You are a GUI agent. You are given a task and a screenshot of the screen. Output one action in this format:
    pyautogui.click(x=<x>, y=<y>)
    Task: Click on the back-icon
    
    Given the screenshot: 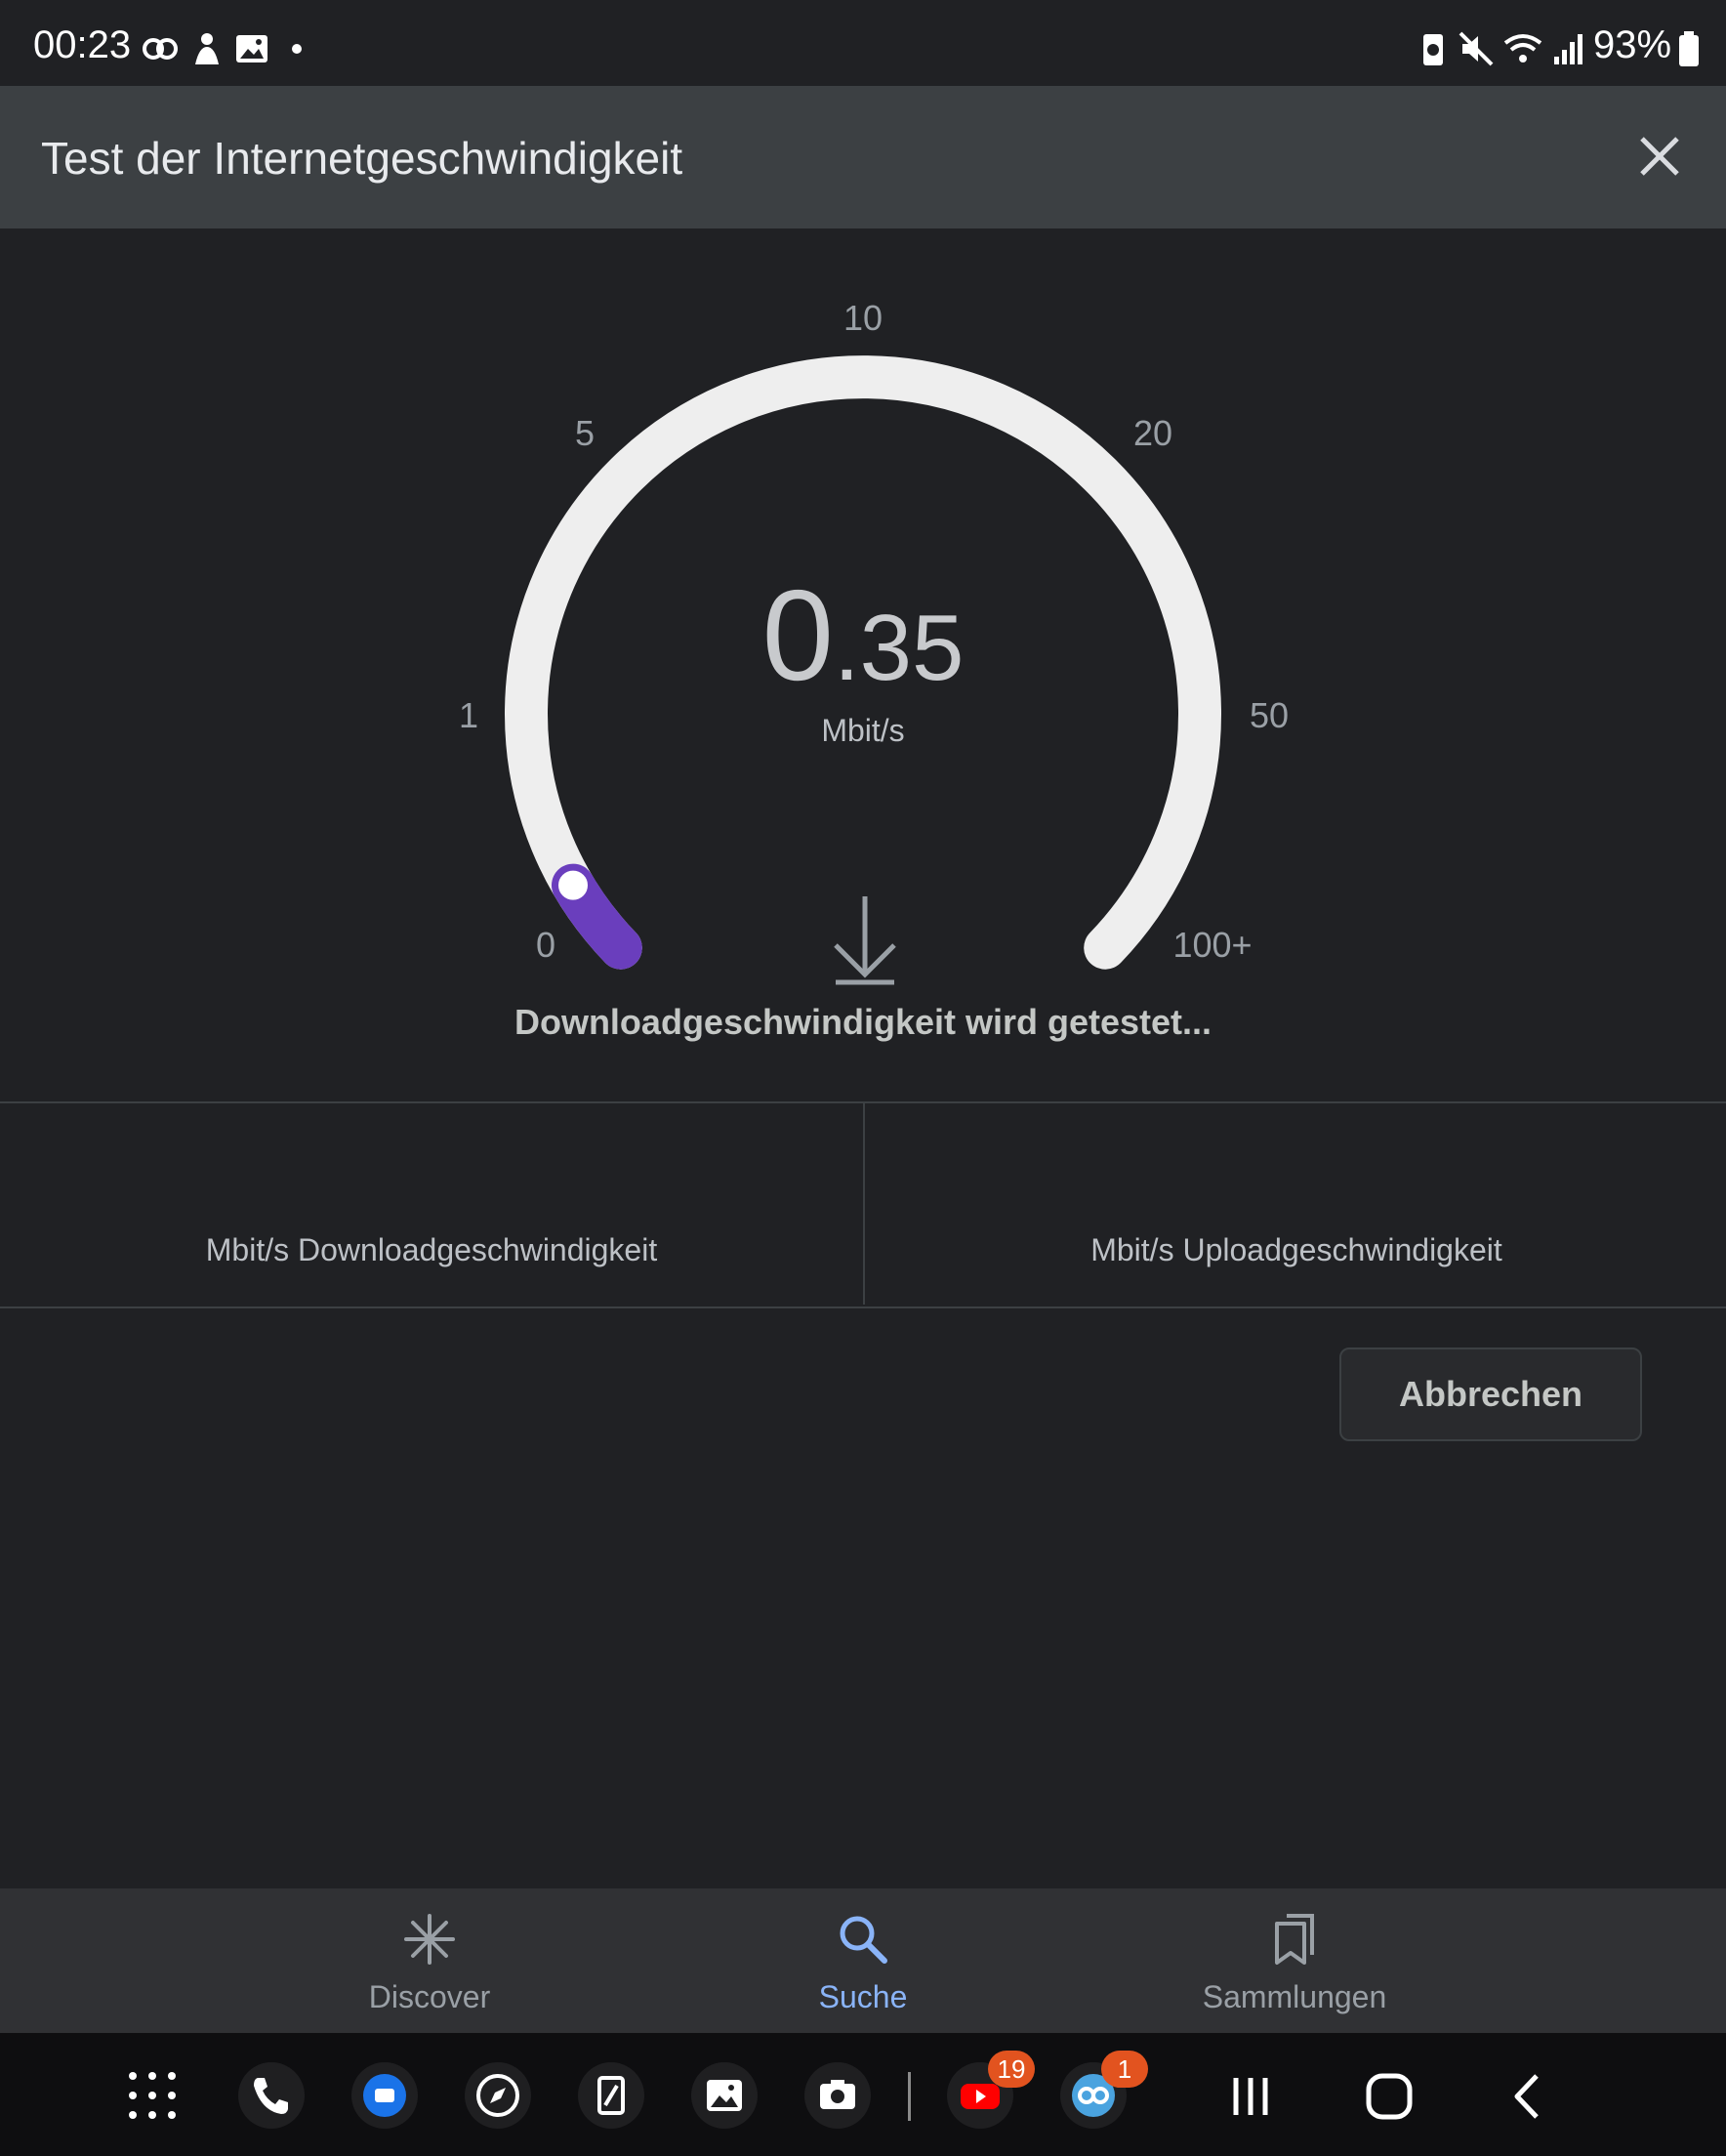 What is the action you would take?
    pyautogui.click(x=1528, y=2096)
    